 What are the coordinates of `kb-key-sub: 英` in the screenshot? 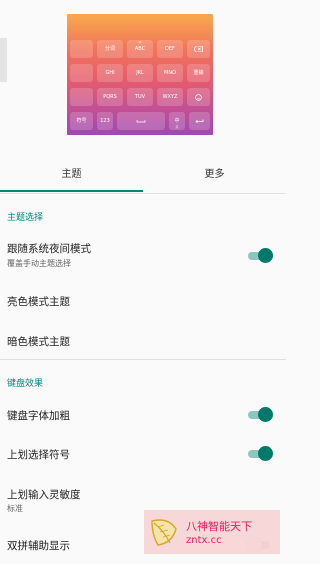 It's located at (177, 127).